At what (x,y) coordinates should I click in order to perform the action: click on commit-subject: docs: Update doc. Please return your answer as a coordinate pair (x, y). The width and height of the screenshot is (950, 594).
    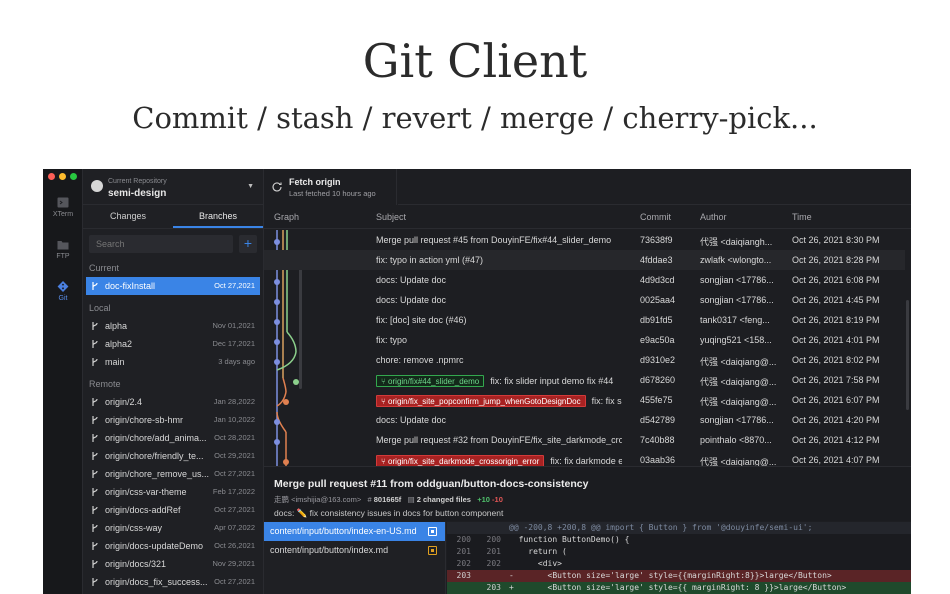
    Looking at the image, I should click on (411, 420).